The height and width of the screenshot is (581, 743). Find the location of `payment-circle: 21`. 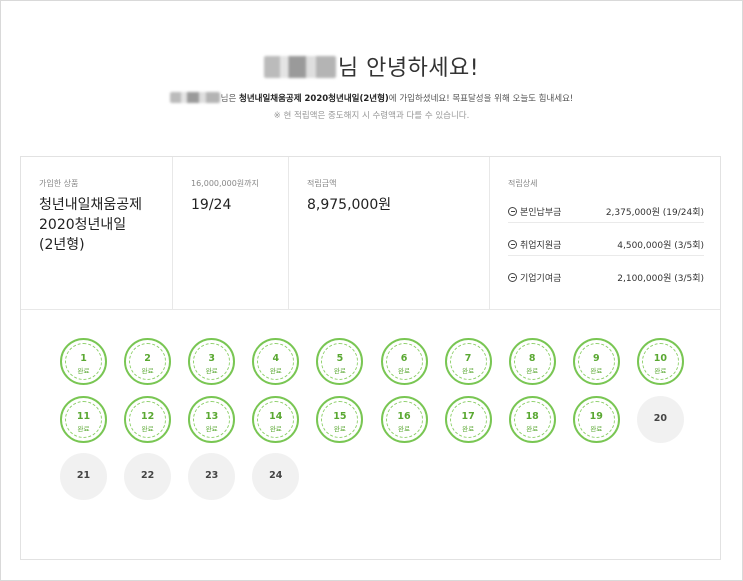

payment-circle: 21 is located at coordinates (83, 476).